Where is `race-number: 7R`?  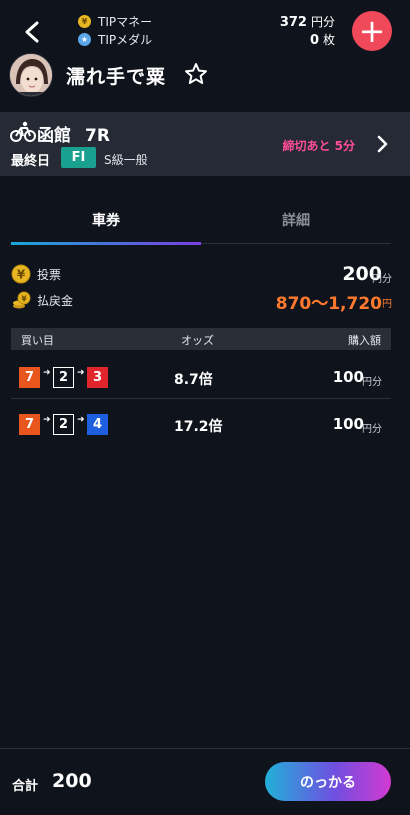 race-number: 7R is located at coordinates (97, 136).